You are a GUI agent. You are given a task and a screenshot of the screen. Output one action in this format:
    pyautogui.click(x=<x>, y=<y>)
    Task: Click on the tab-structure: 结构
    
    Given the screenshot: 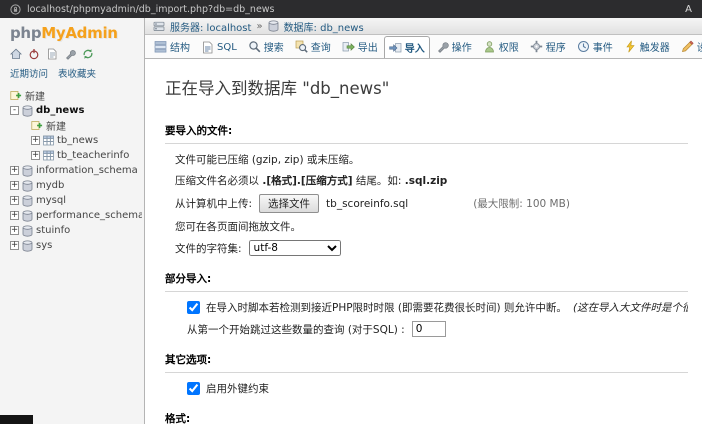 What is the action you would take?
    pyautogui.click(x=172, y=46)
    